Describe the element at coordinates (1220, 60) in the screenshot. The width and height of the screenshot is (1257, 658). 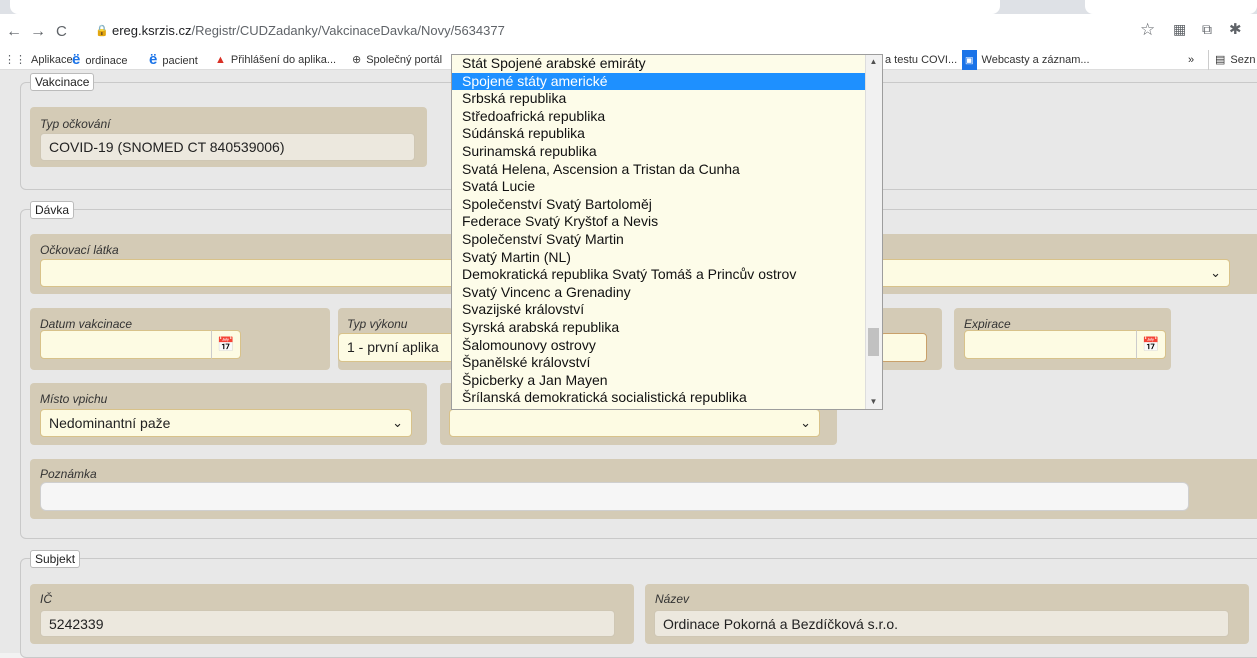
I see `reading-list-icon: ▤` at that location.